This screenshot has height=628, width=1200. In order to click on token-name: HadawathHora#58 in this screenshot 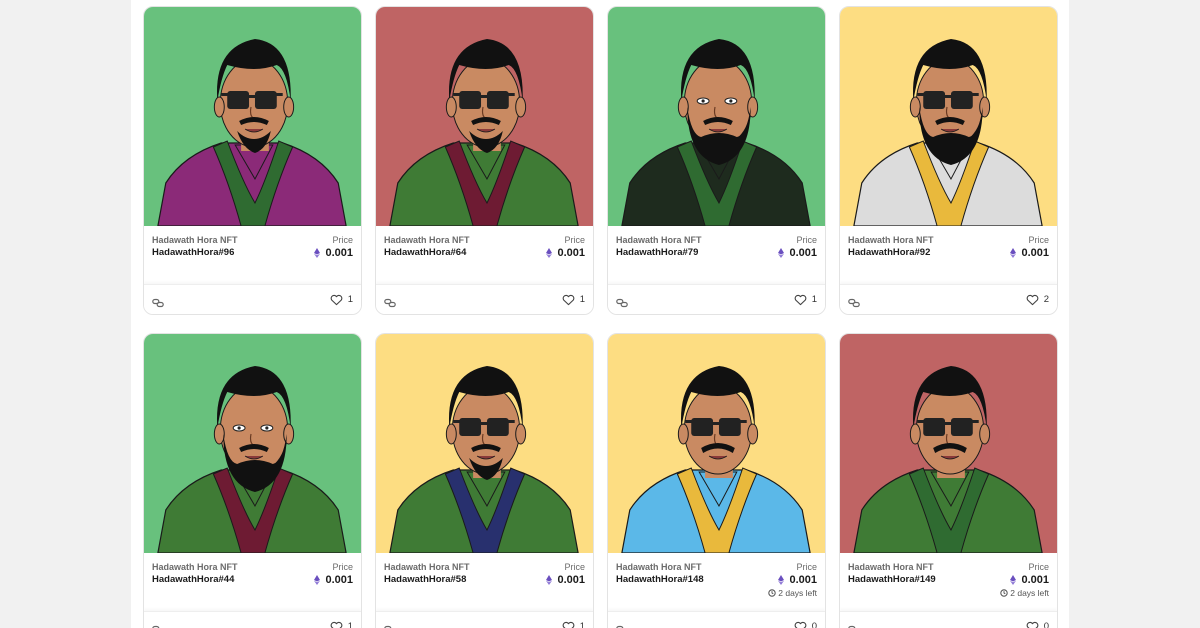, I will do `click(425, 579)`.